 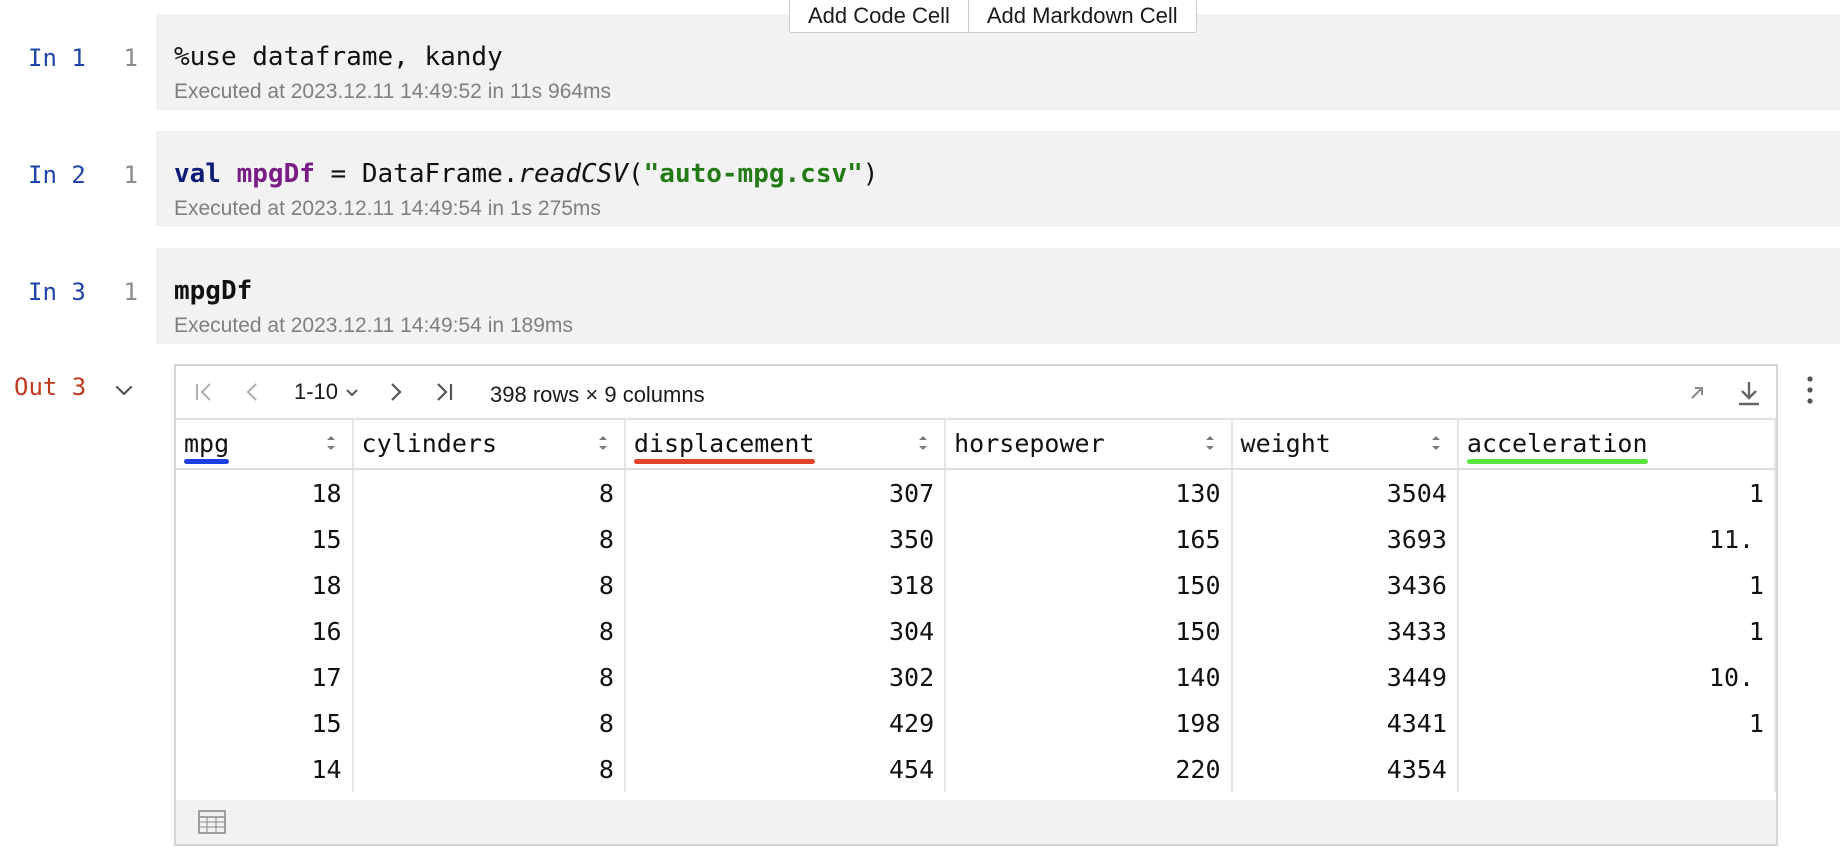 I want to click on table-footer, so click(x=976, y=822).